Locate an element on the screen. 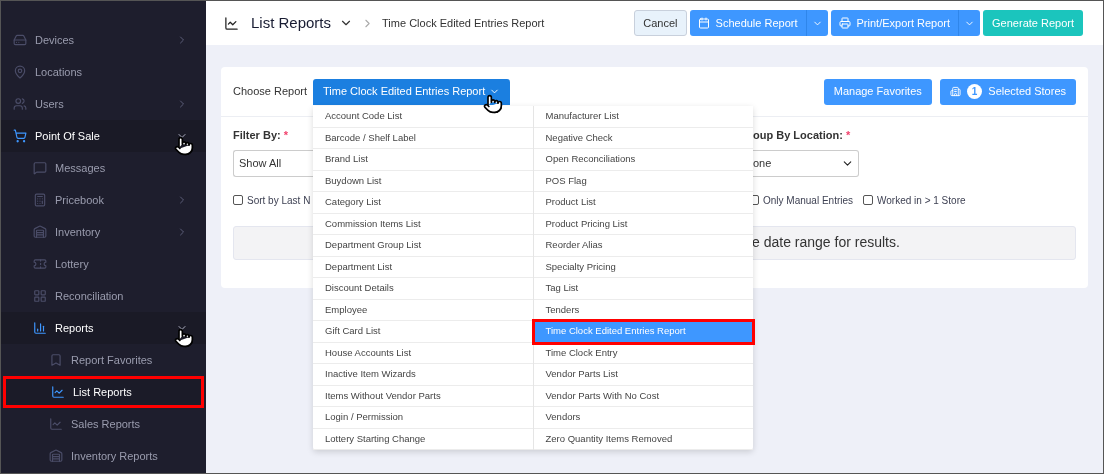 This screenshot has height=474, width=1104. report-option: Account Code List is located at coordinates (423, 117).